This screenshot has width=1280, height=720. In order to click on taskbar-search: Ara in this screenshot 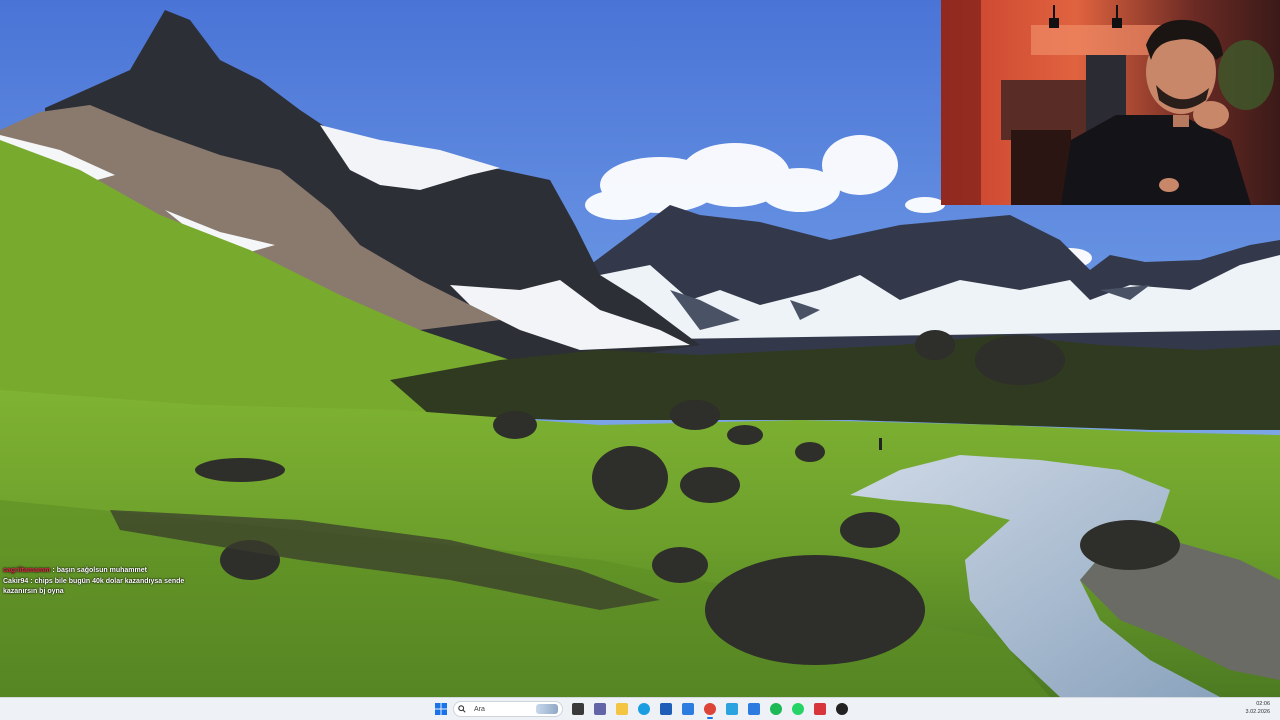, I will do `click(508, 709)`.